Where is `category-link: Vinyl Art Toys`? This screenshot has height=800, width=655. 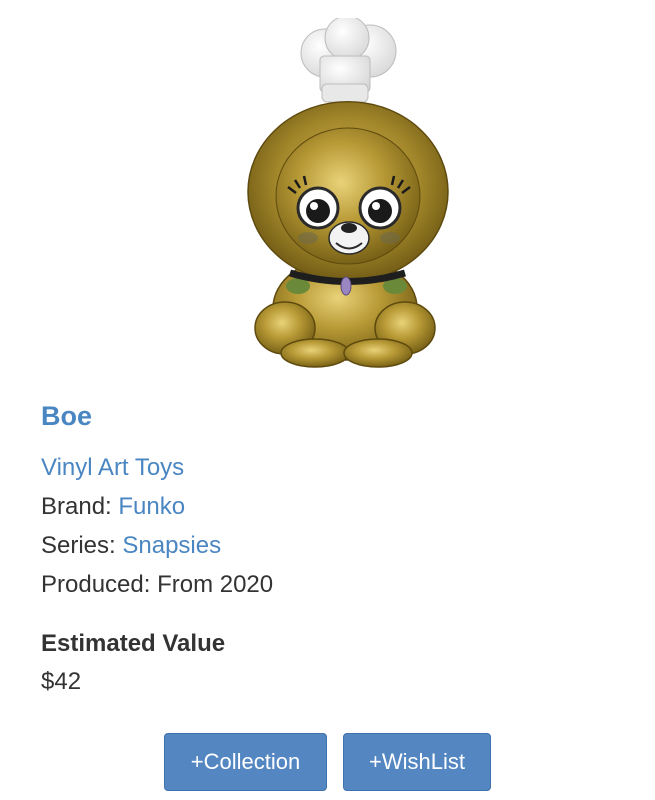 category-link: Vinyl Art Toys is located at coordinates (112, 467).